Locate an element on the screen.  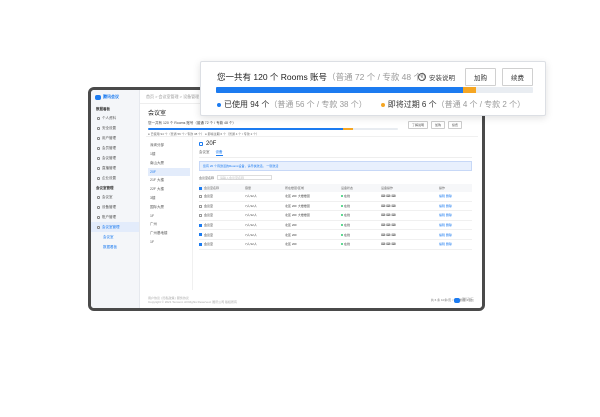
location-cell: 北区 20F 大楼楼层 is located at coordinates (297, 205).